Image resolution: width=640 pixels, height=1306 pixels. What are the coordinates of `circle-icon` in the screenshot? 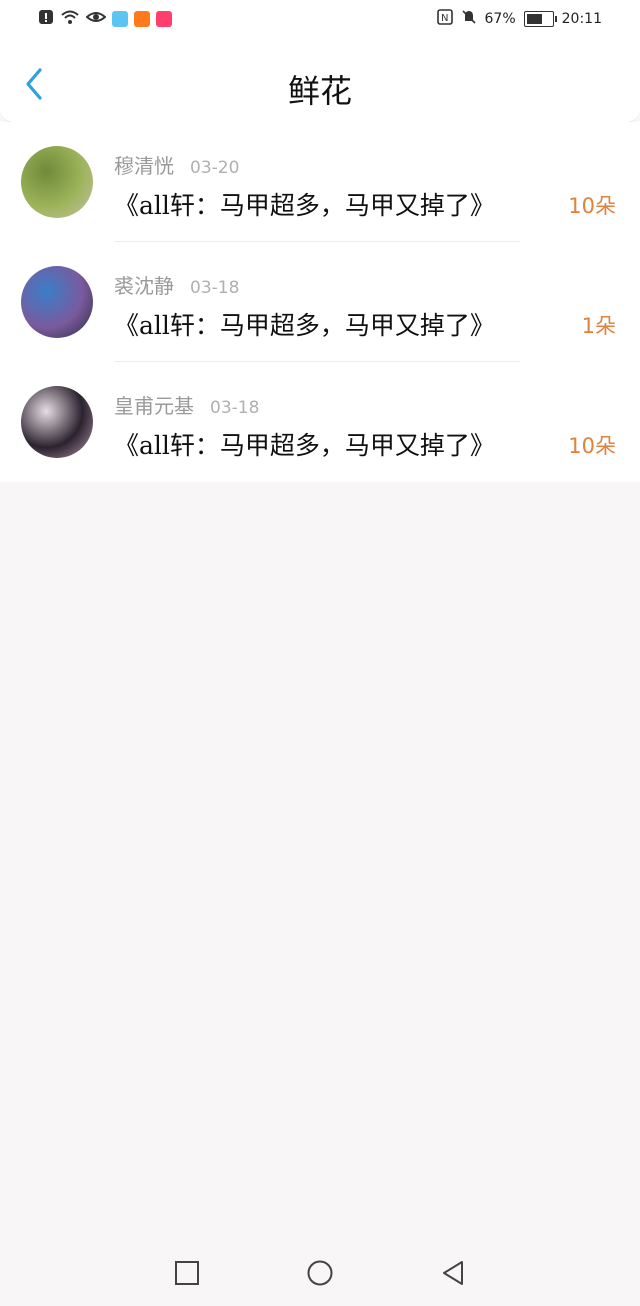 It's located at (320, 1273).